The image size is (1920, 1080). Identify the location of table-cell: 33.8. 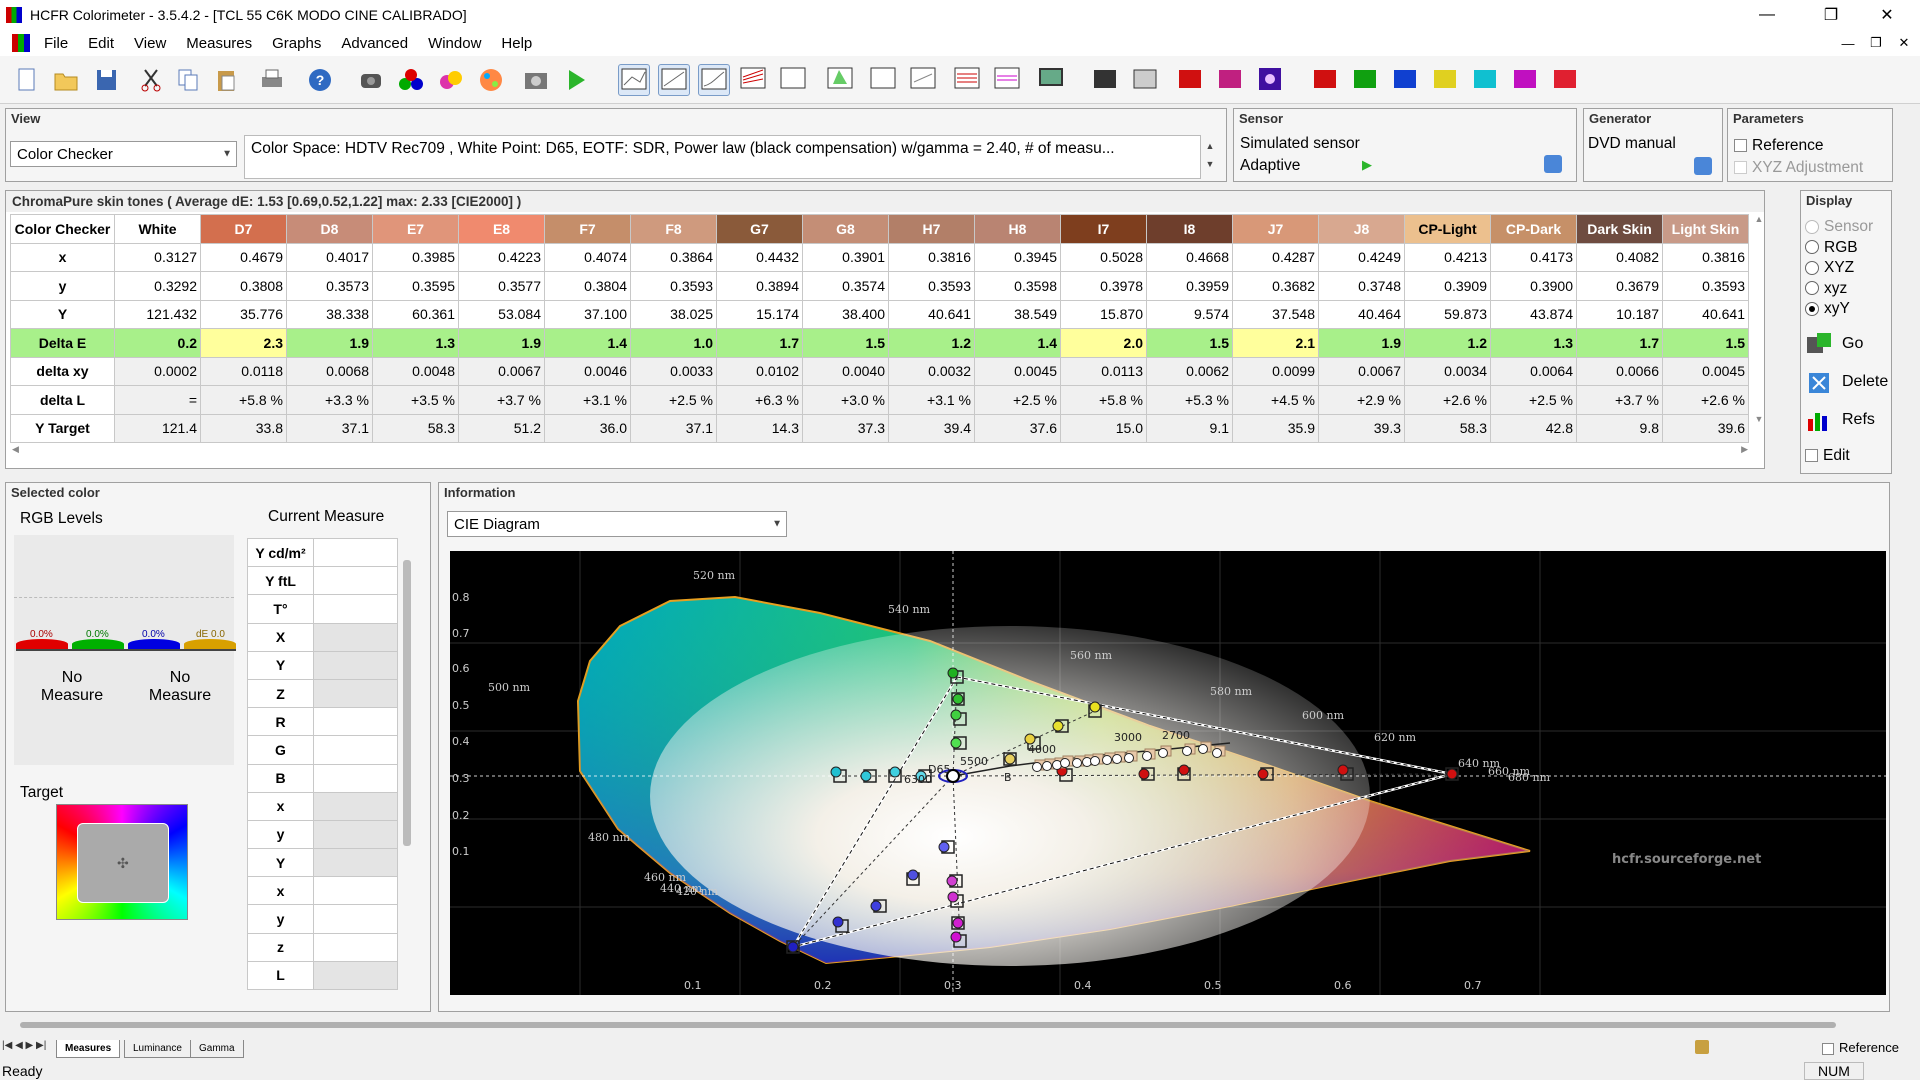
(243, 428).